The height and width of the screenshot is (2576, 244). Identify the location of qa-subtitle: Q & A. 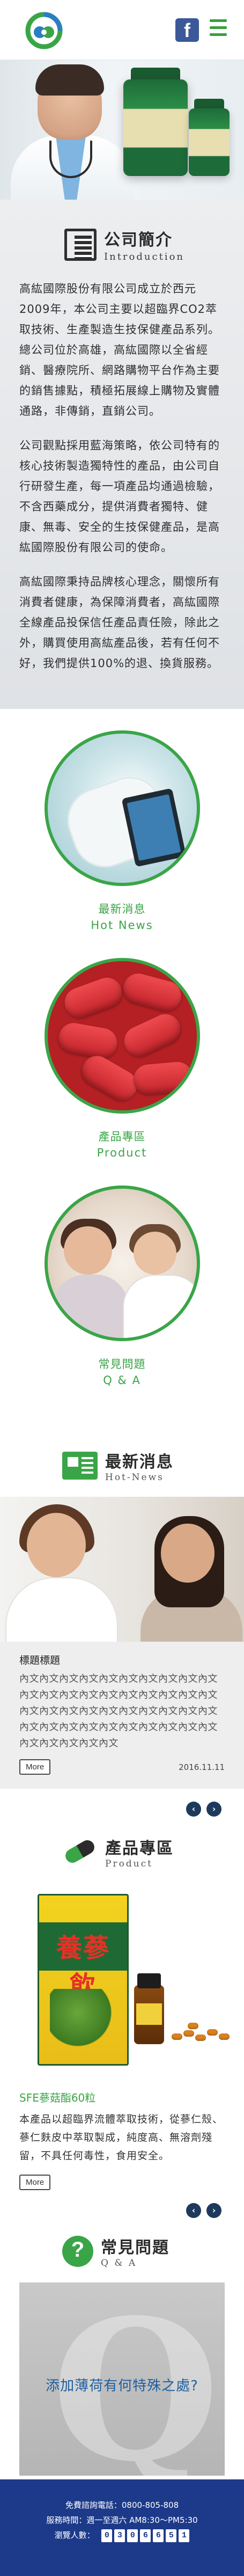
(119, 2263).